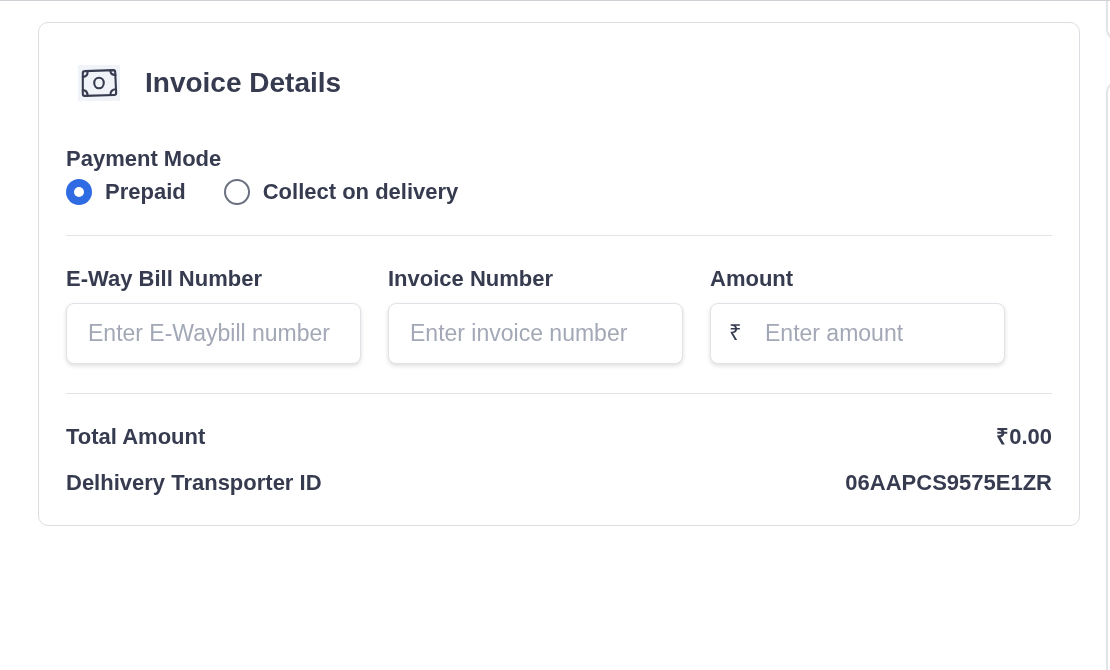 This screenshot has height=670, width=1110. What do you see at coordinates (243, 83) in the screenshot?
I see `card-title: Invoice Details` at bounding box center [243, 83].